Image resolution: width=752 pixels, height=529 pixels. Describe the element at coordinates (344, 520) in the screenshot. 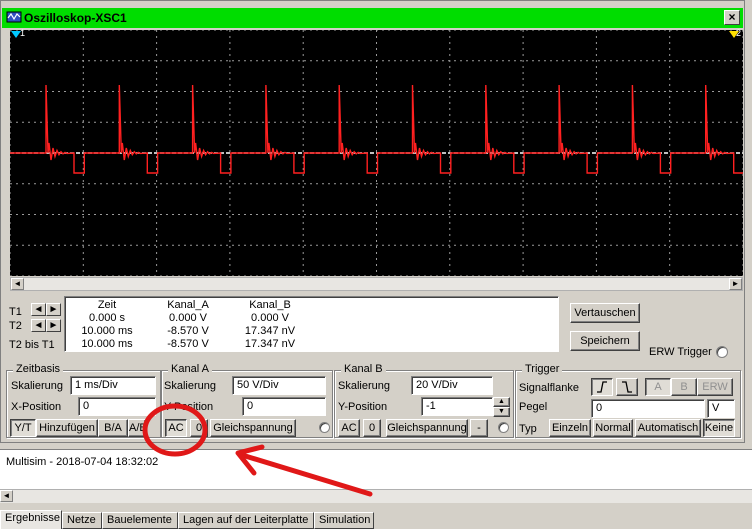

I see `tab-simulation: Simulation` at that location.